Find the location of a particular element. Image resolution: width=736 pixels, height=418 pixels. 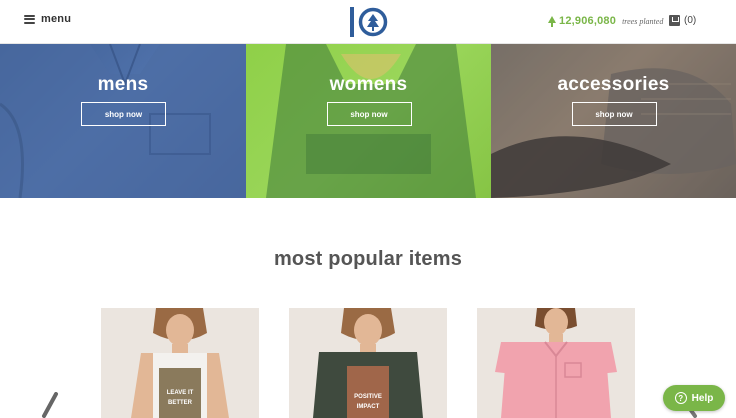

tshirt-product-image: POSITIVE IMPACT is located at coordinates (368, 363).